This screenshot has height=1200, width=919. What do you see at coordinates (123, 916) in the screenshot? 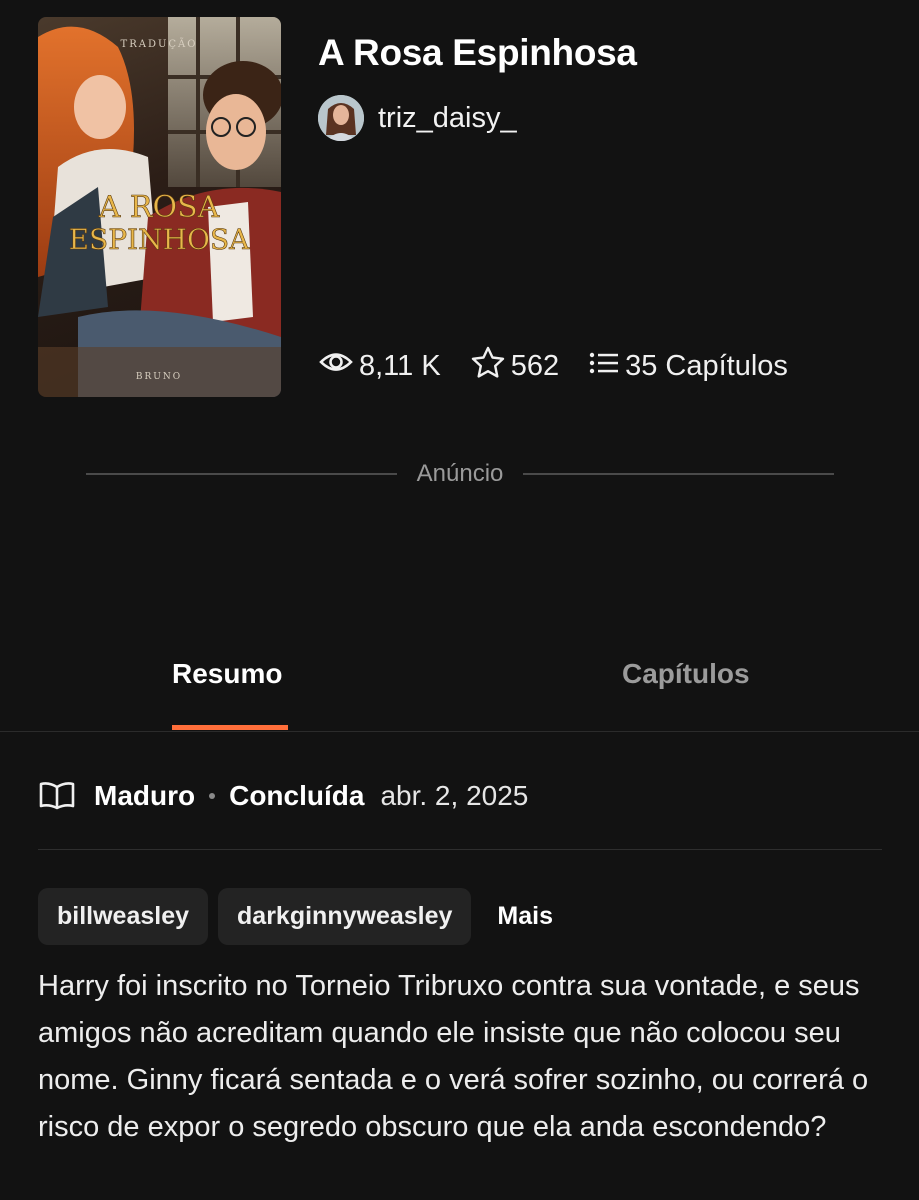
I see `tag-chip: billweasley` at bounding box center [123, 916].